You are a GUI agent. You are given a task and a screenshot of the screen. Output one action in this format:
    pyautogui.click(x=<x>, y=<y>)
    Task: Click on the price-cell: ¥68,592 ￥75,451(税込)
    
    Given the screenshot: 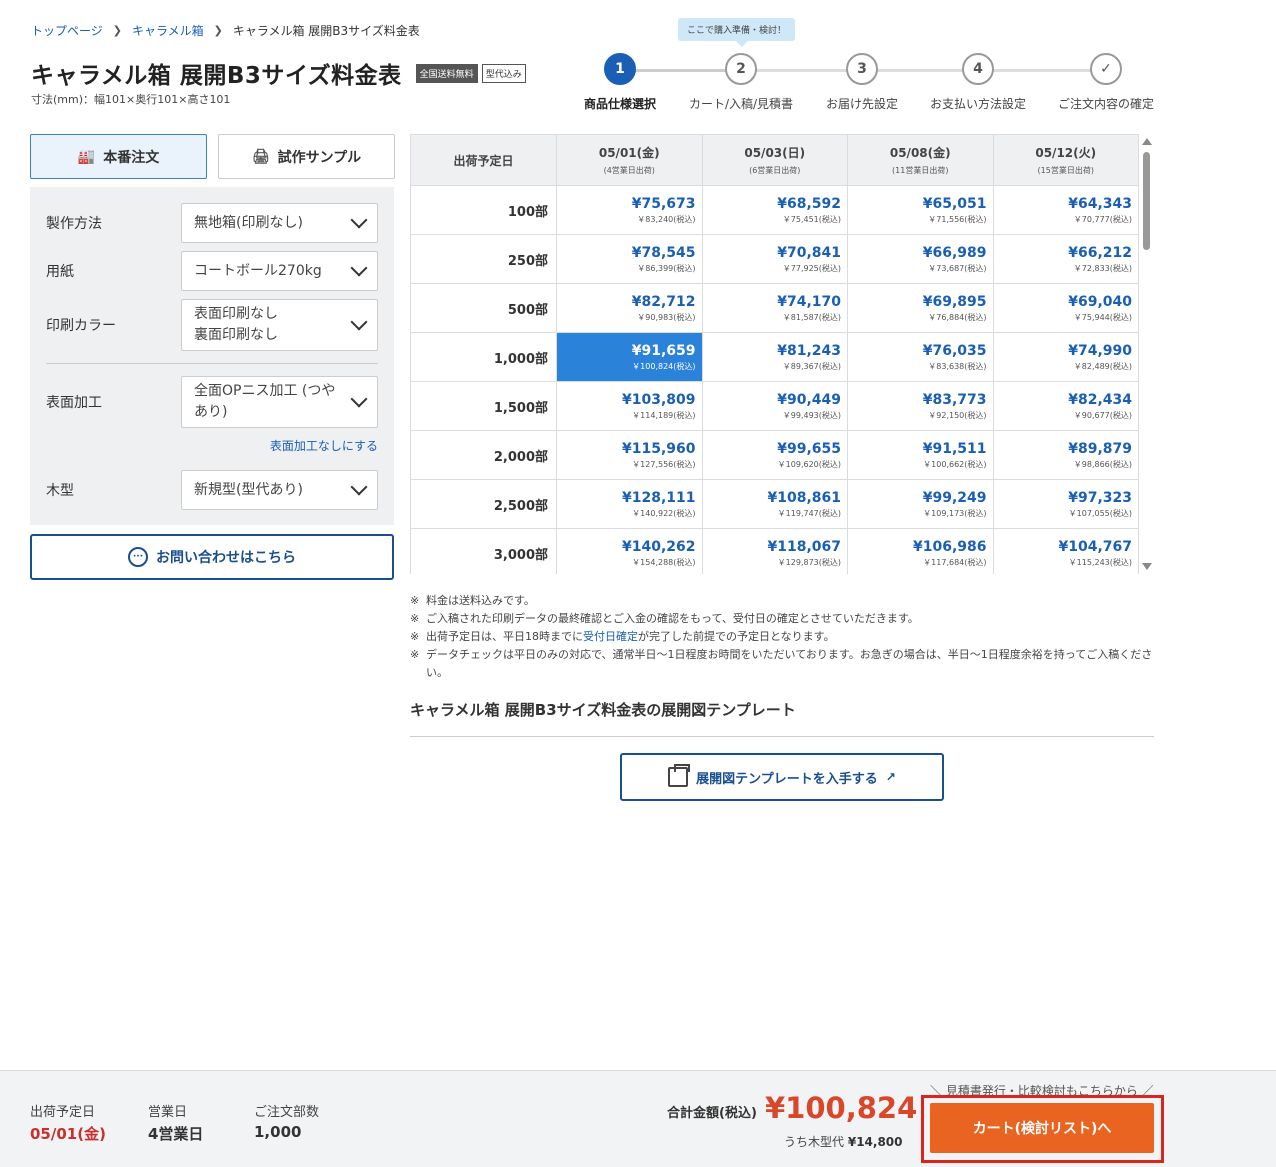 What is the action you would take?
    pyautogui.click(x=774, y=210)
    